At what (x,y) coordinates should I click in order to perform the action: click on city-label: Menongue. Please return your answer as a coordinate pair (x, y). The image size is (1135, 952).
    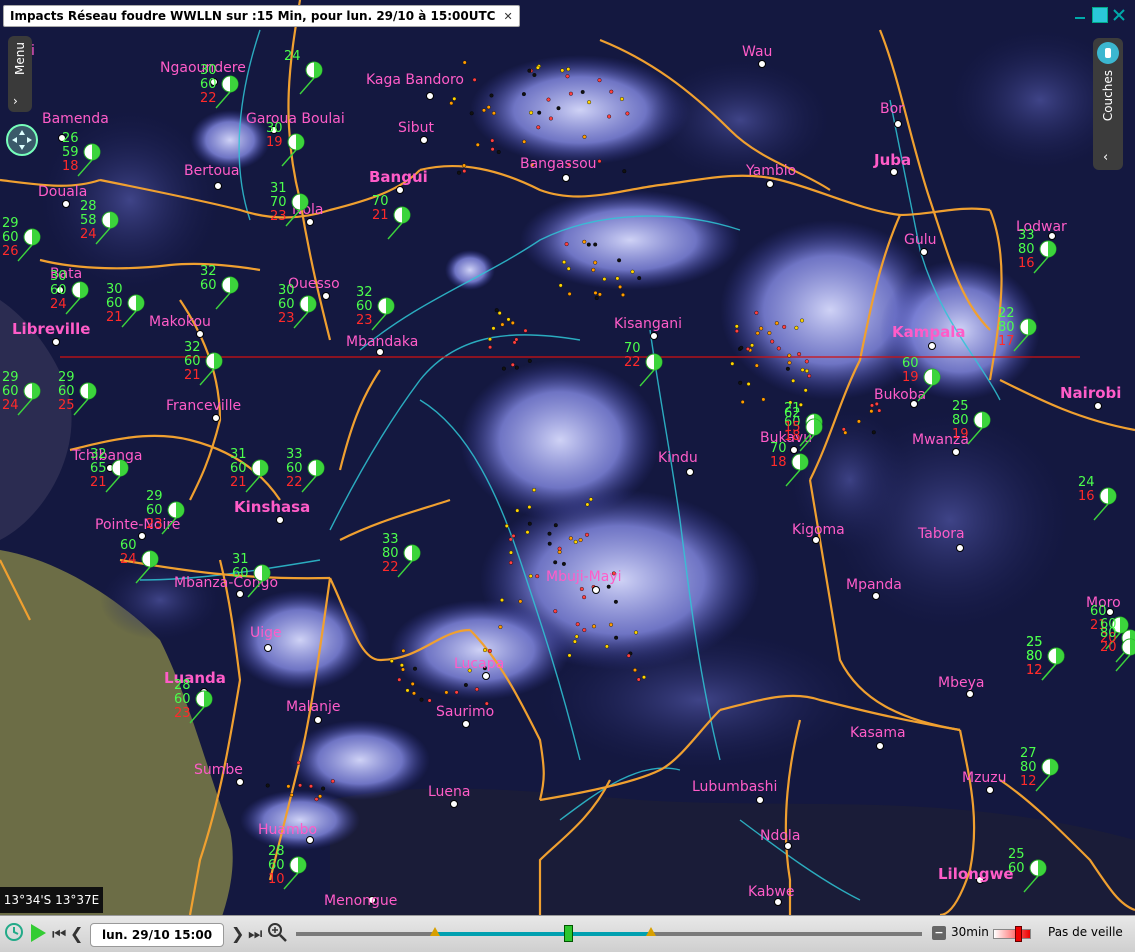
    Looking at the image, I should click on (360, 901).